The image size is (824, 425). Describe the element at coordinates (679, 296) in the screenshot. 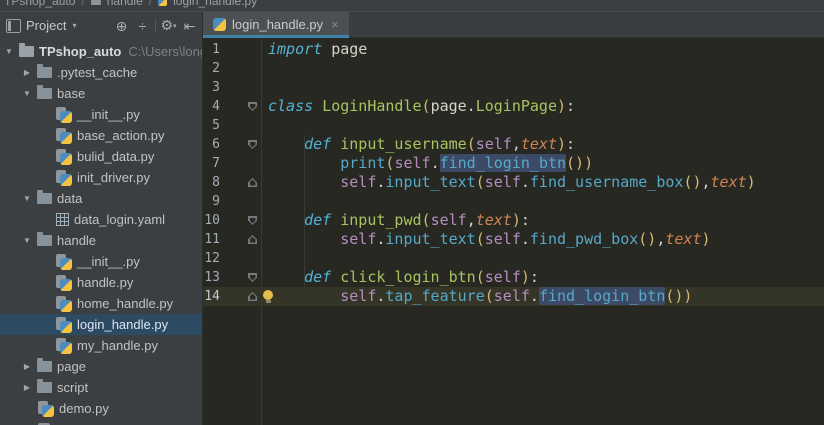

I see `code-token: ())` at that location.